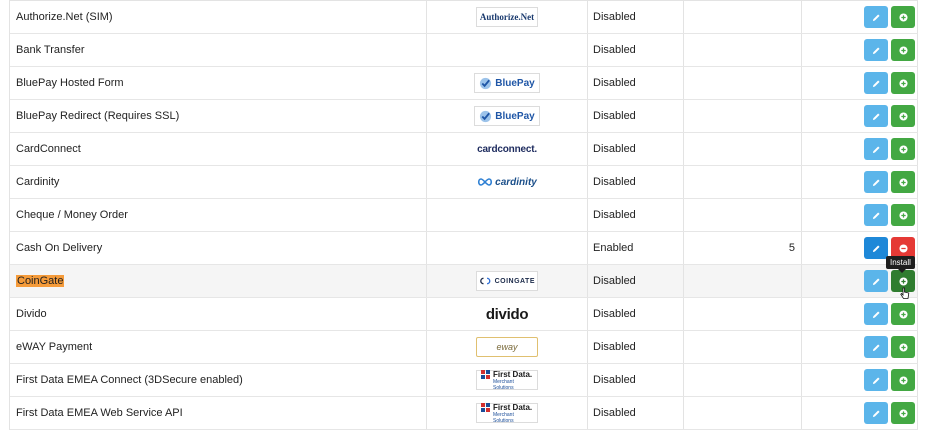 The image size is (925, 436). I want to click on payment-name: BluePay Hosted Form, so click(218, 83).